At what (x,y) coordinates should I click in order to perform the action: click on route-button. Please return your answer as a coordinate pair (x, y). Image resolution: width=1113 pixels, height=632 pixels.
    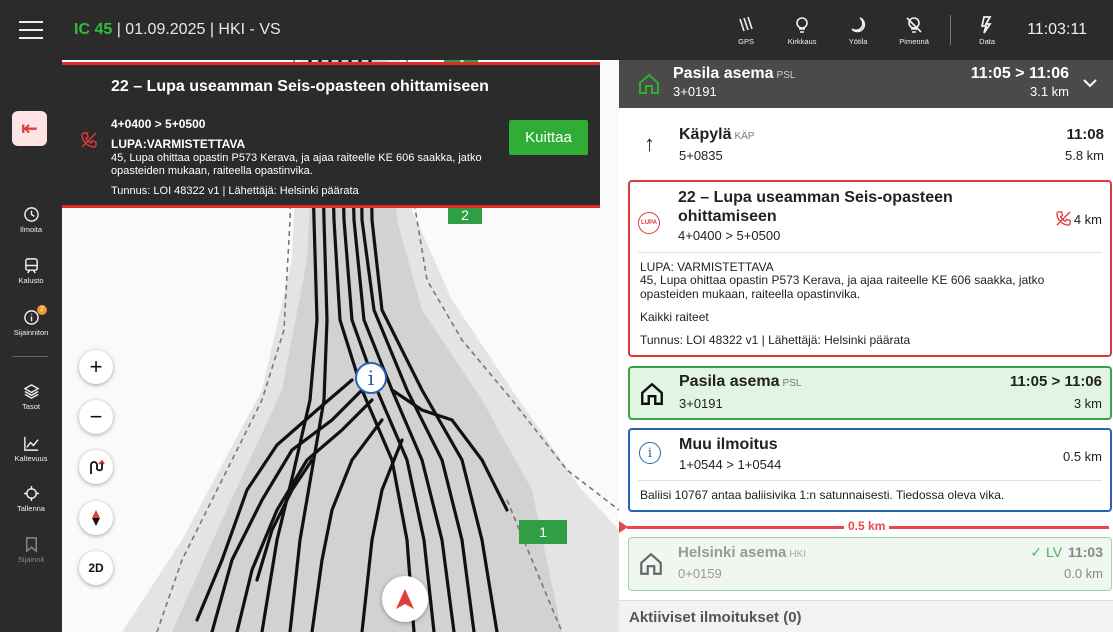
    Looking at the image, I should click on (96, 467).